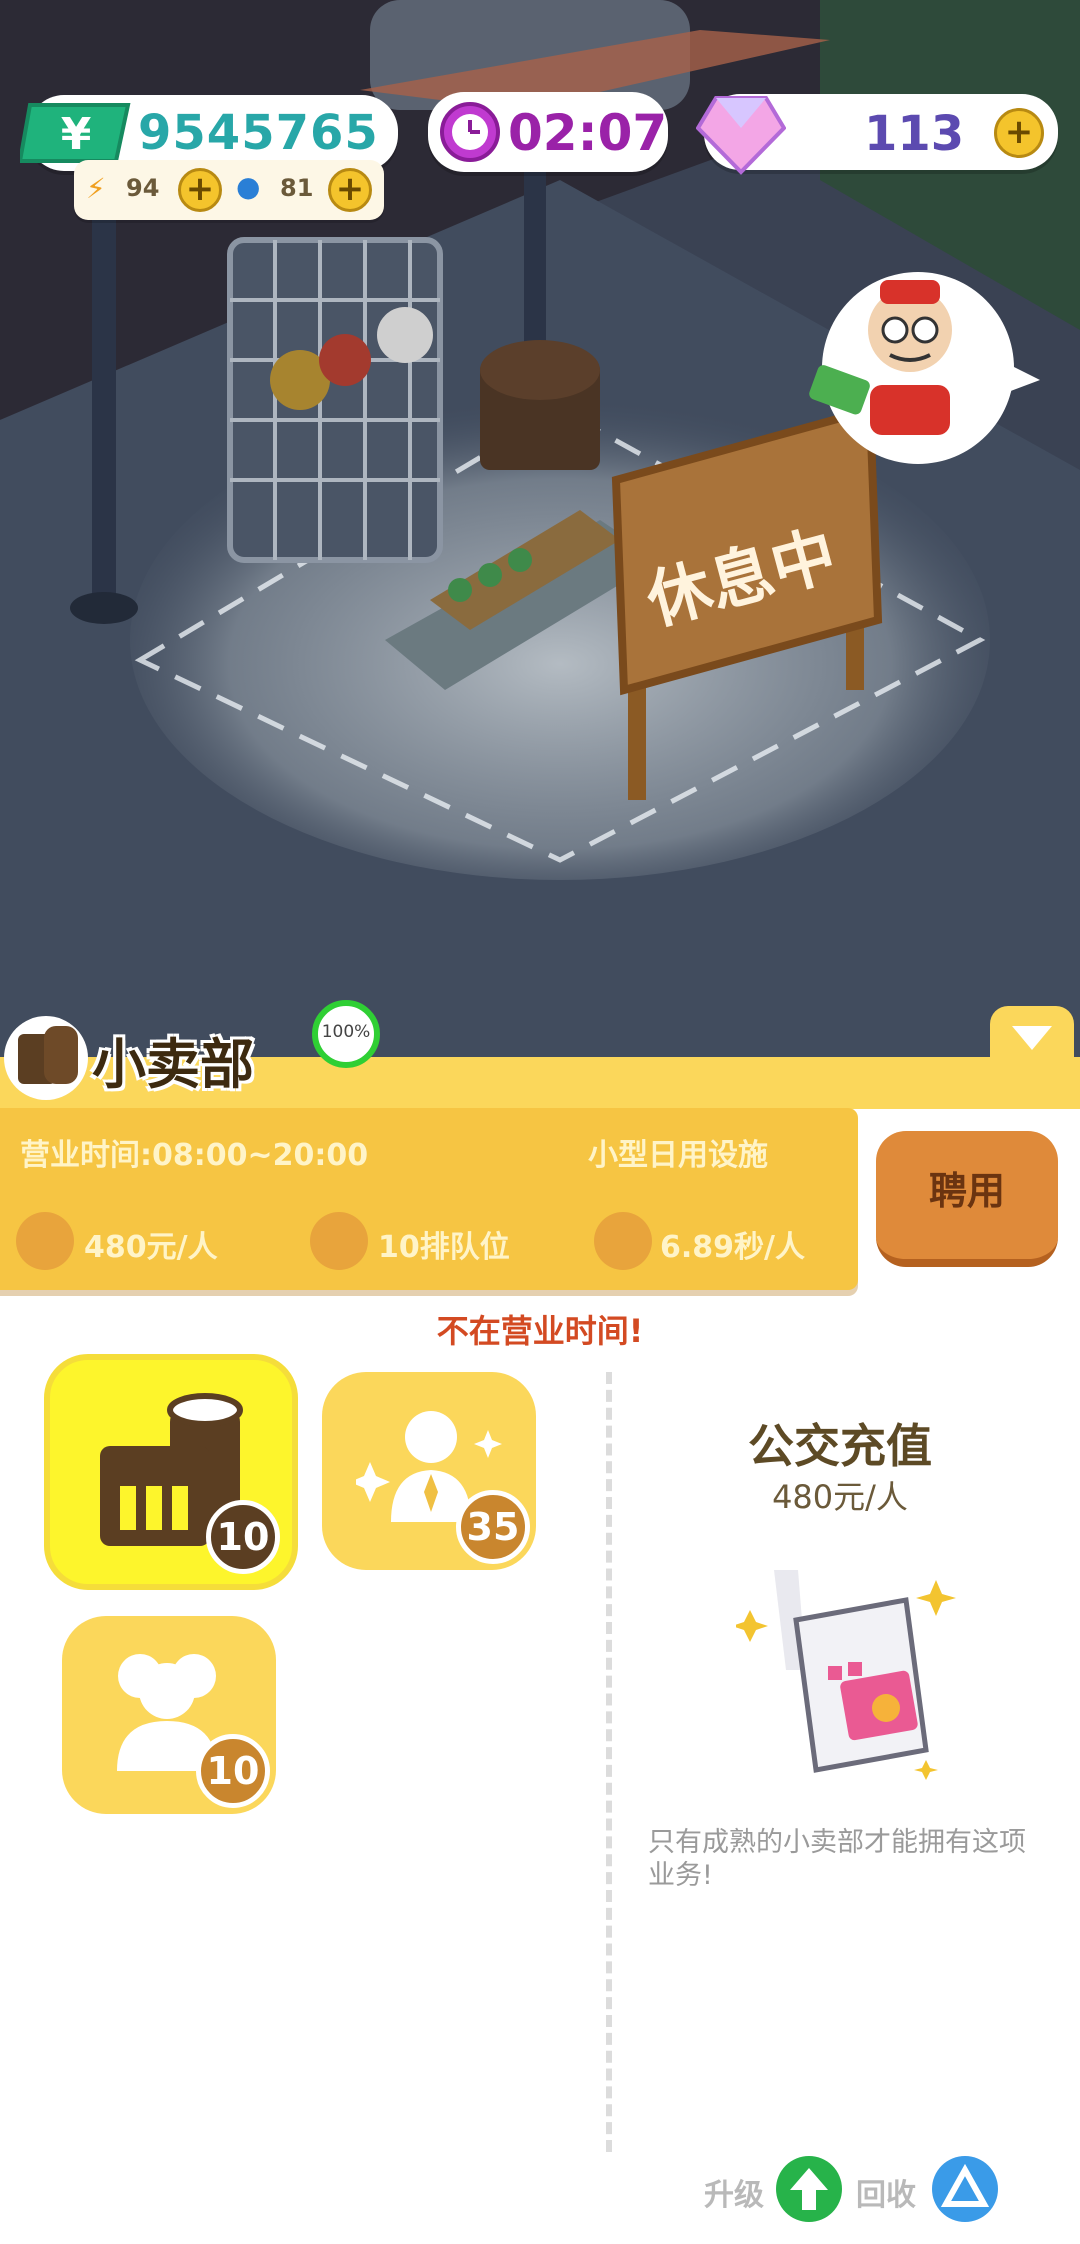  I want to click on shop-title: 小卖部, so click(173, 1064).